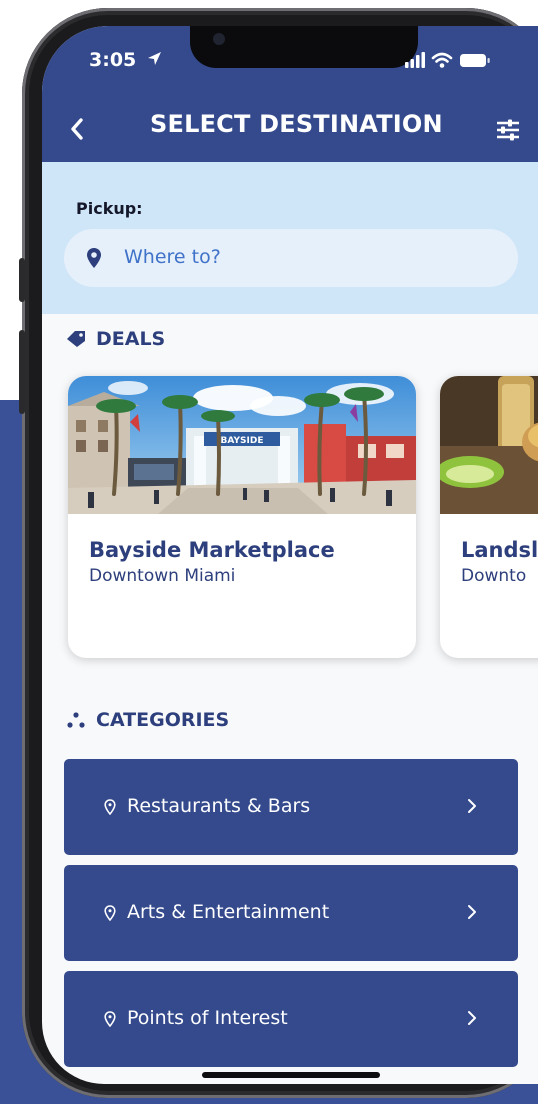 Image resolution: width=538 pixels, height=1104 pixels. Describe the element at coordinates (219, 806) in the screenshot. I see `category-label: Restaurants & Bars` at that location.